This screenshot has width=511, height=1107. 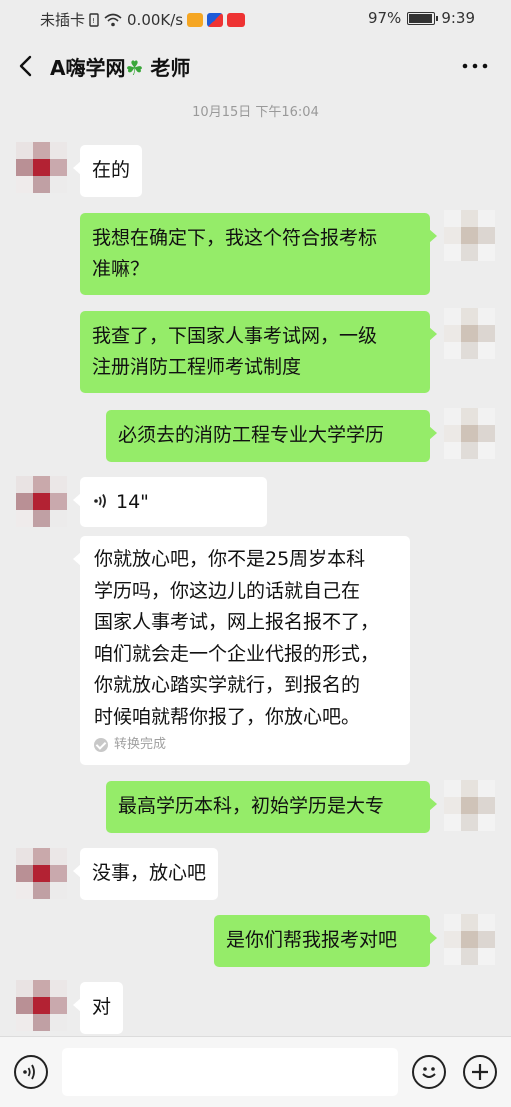 I want to click on transcript-line: 你就放心吧，你不是25周岁本科, so click(x=230, y=559).